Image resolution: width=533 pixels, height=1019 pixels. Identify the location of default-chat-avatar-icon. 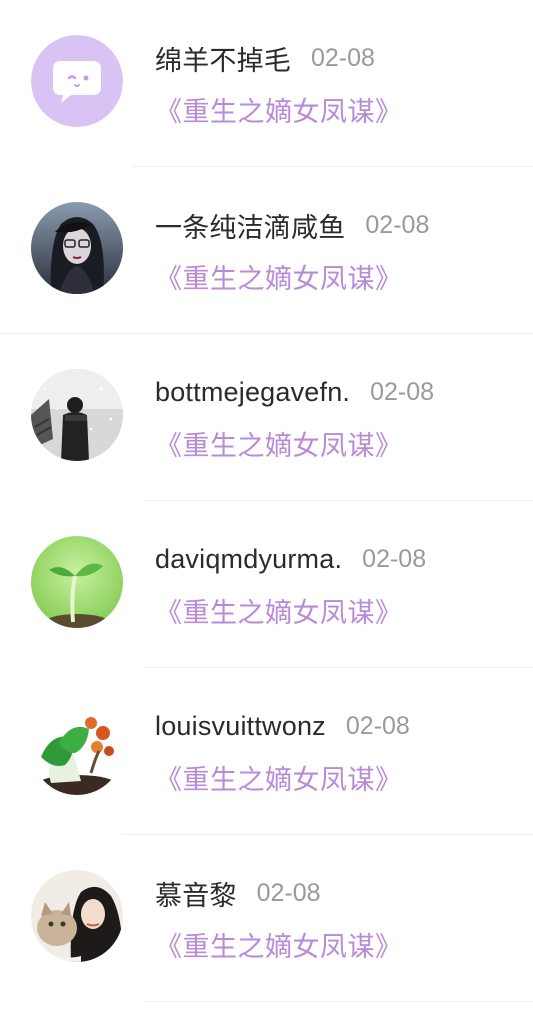
(77, 81).